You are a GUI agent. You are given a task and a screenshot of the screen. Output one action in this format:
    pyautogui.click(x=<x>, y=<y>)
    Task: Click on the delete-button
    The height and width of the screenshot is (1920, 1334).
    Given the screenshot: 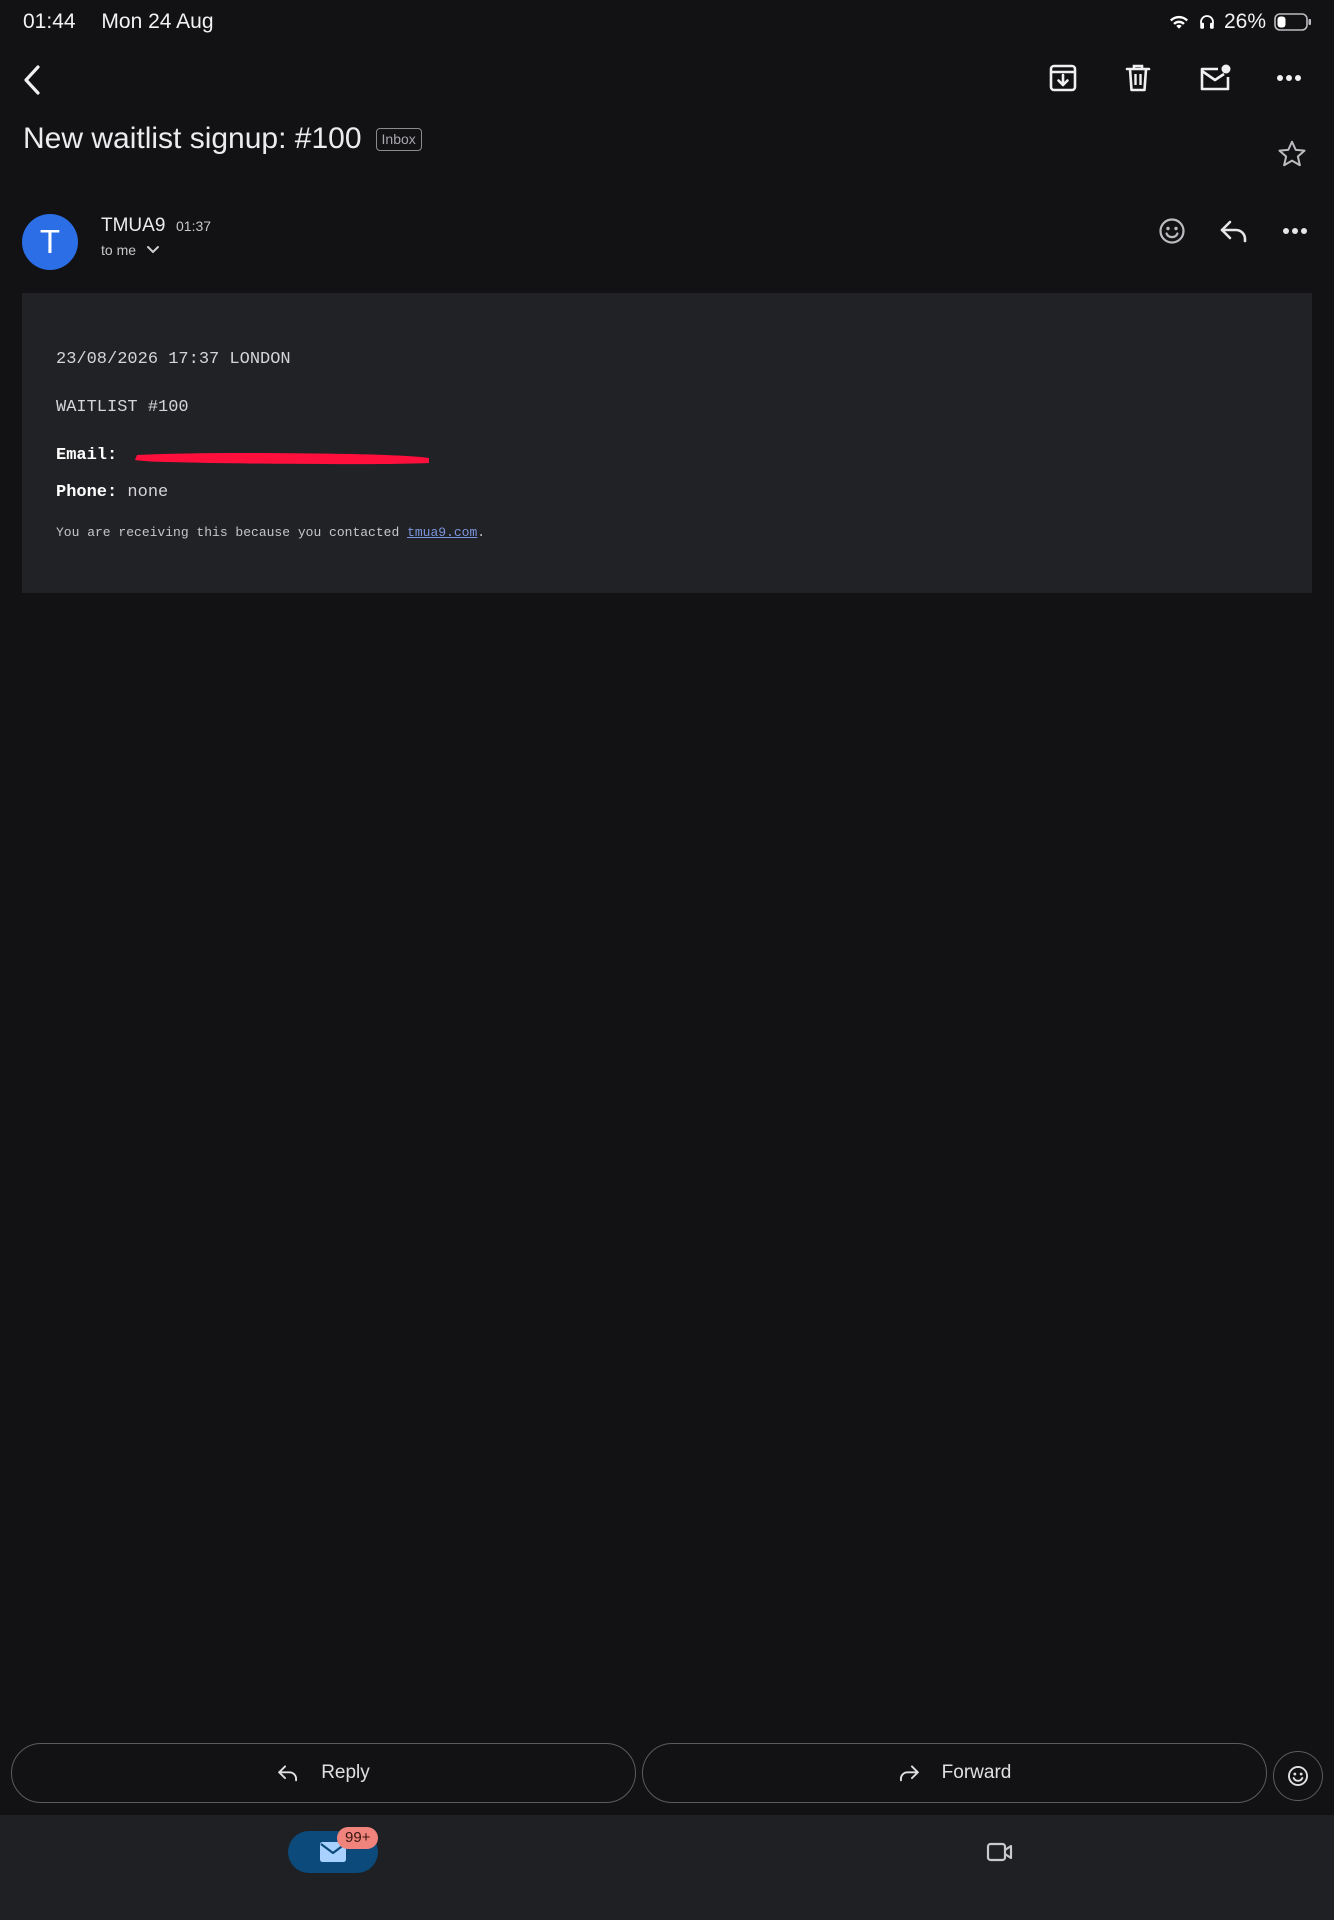 What is the action you would take?
    pyautogui.click(x=1138, y=78)
    